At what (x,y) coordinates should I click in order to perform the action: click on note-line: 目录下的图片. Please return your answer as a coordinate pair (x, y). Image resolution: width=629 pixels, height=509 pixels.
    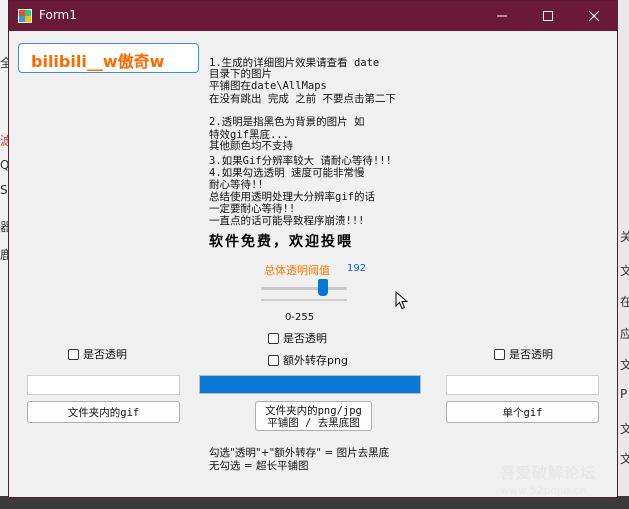
    Looking at the image, I should click on (240, 74).